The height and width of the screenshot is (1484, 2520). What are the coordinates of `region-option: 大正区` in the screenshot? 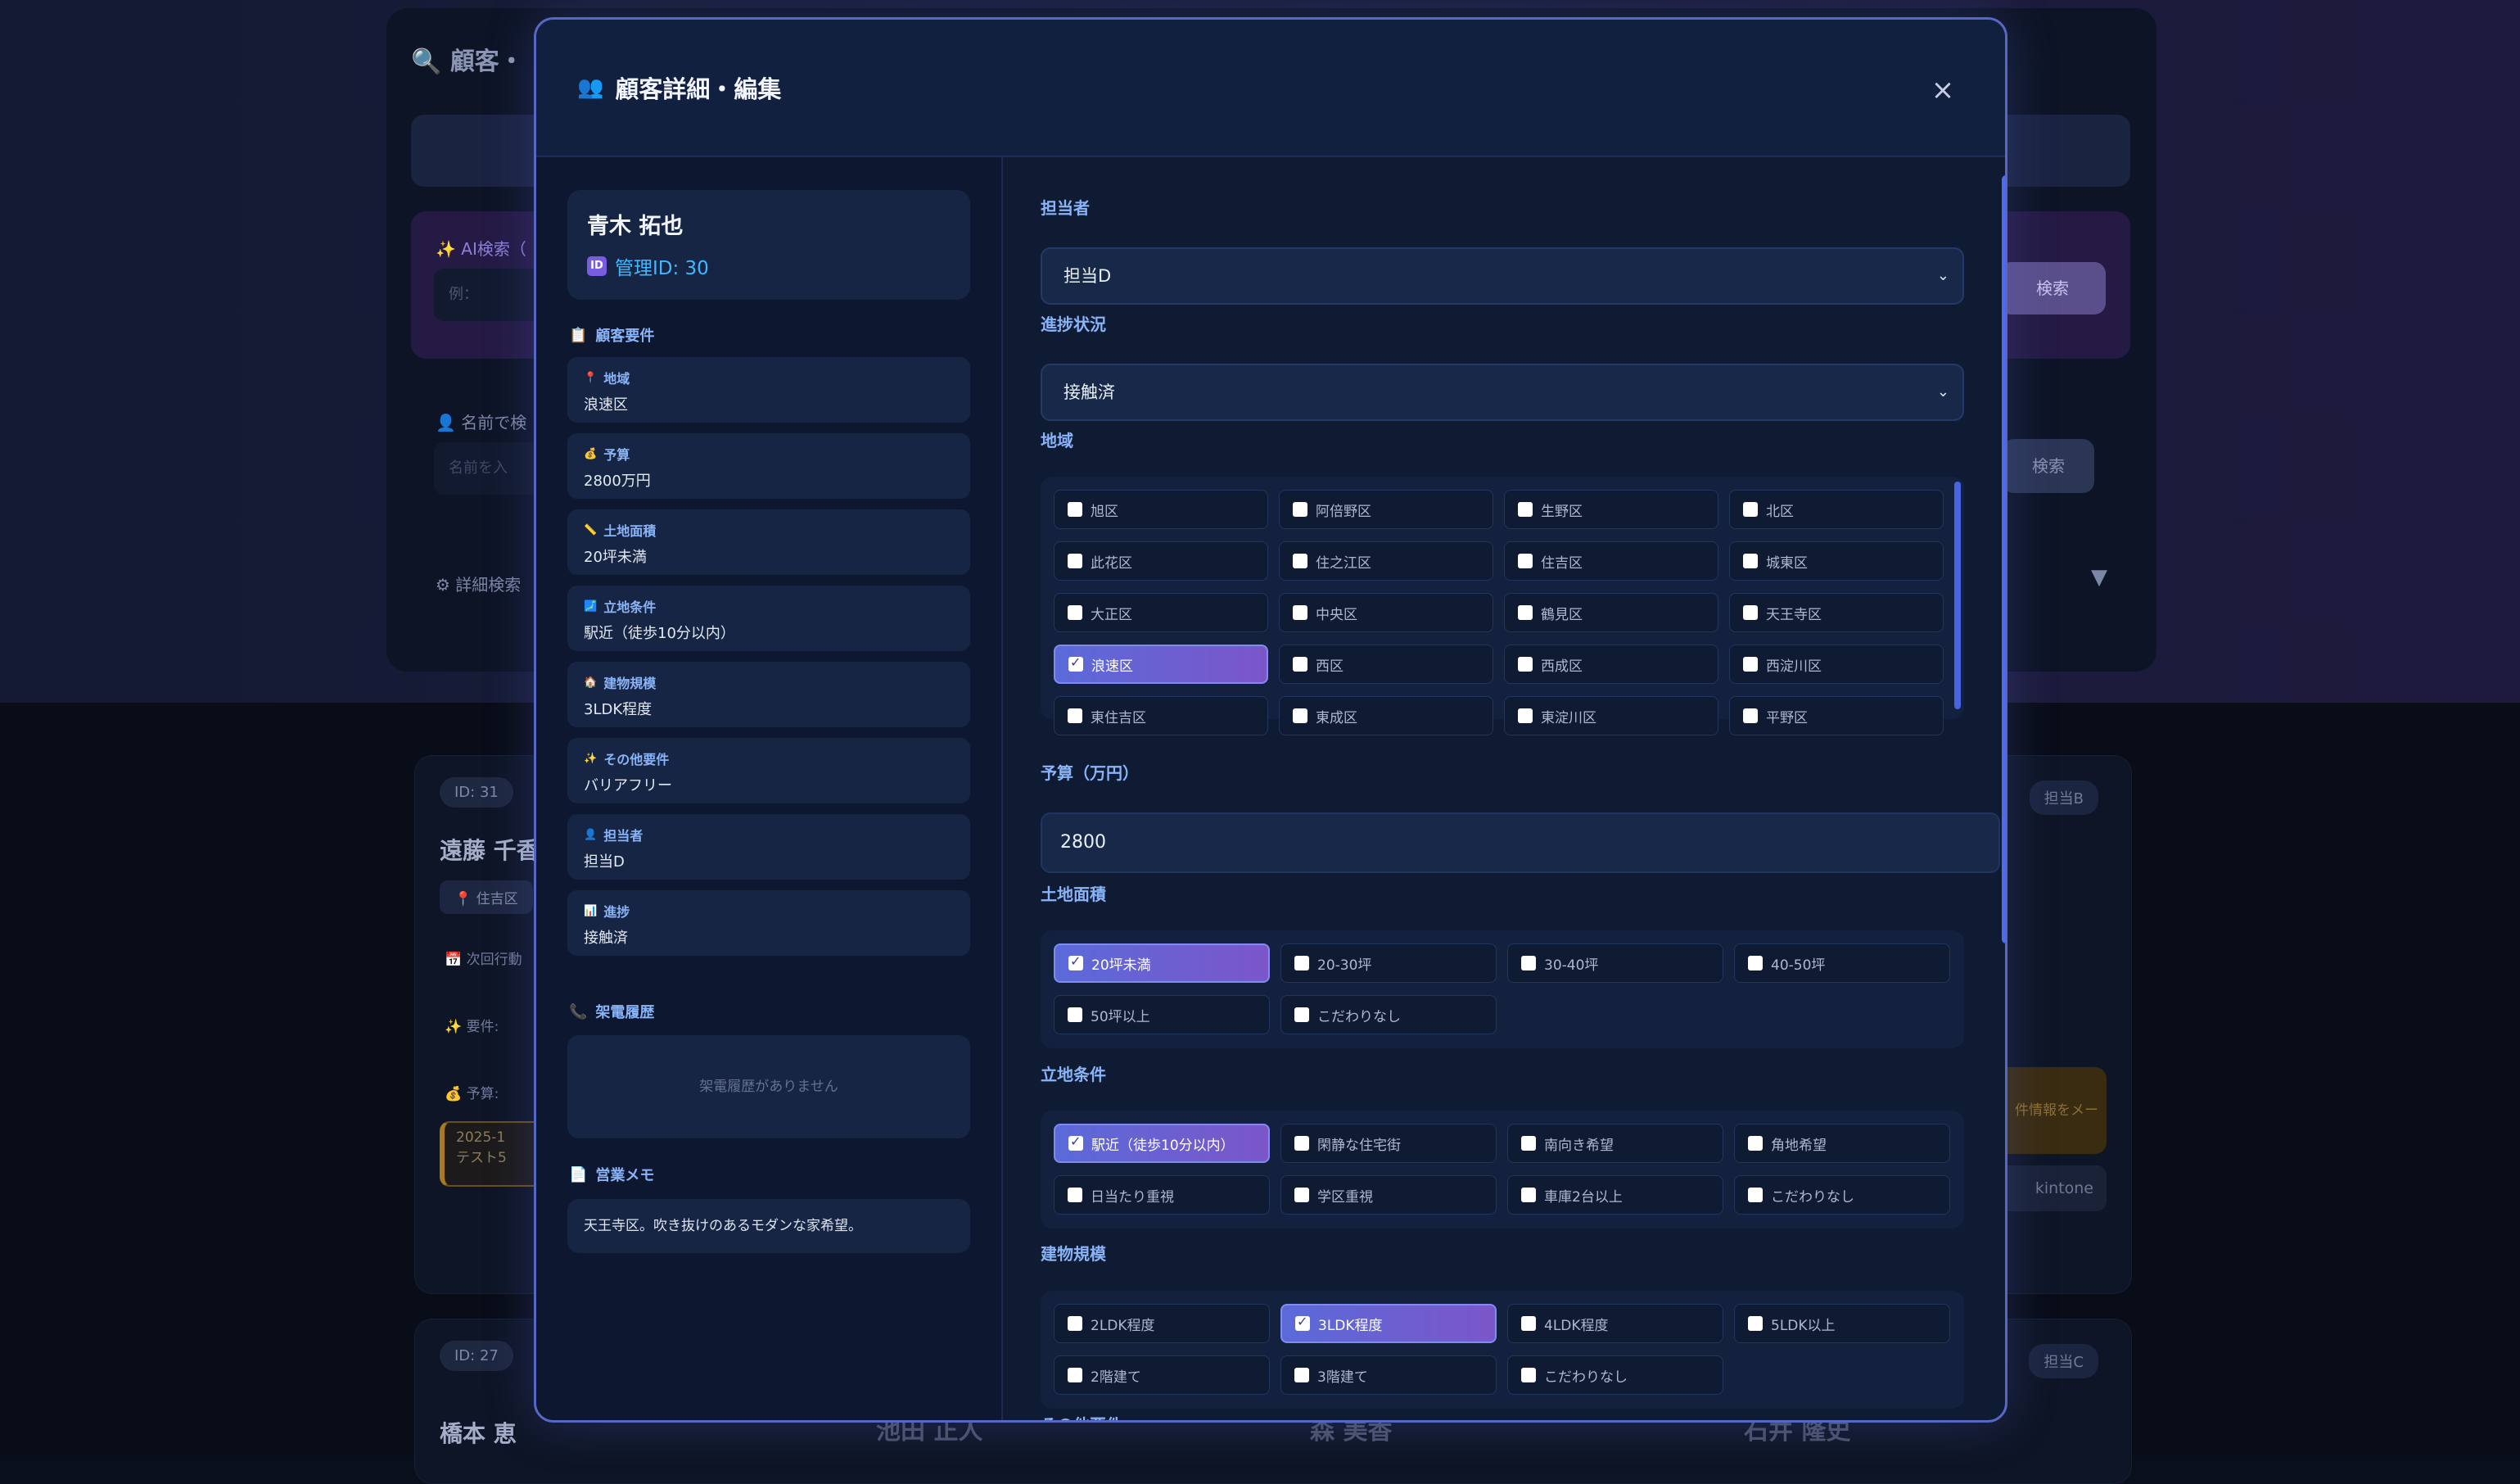 It's located at (1161, 612).